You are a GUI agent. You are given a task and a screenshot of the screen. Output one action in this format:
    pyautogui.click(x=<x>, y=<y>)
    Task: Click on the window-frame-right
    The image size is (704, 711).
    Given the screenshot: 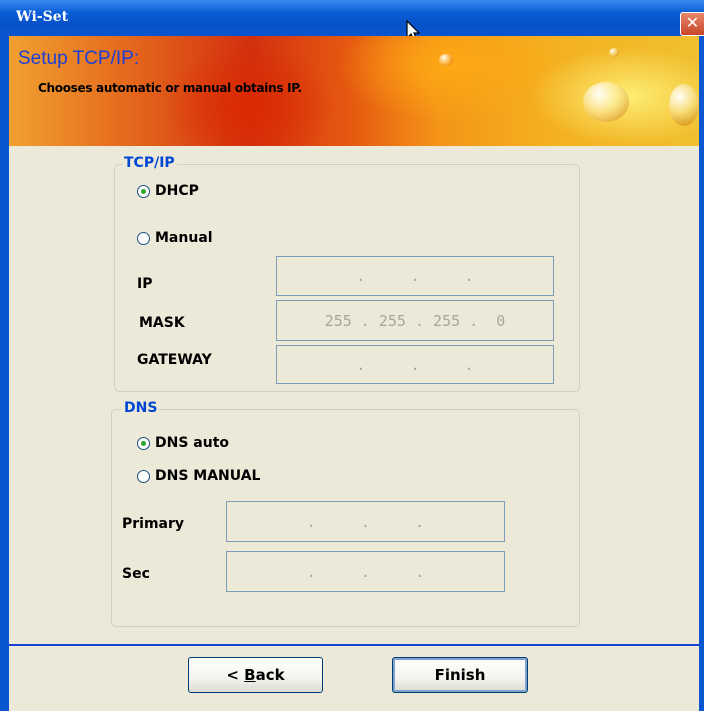 What is the action you would take?
    pyautogui.click(x=701, y=373)
    